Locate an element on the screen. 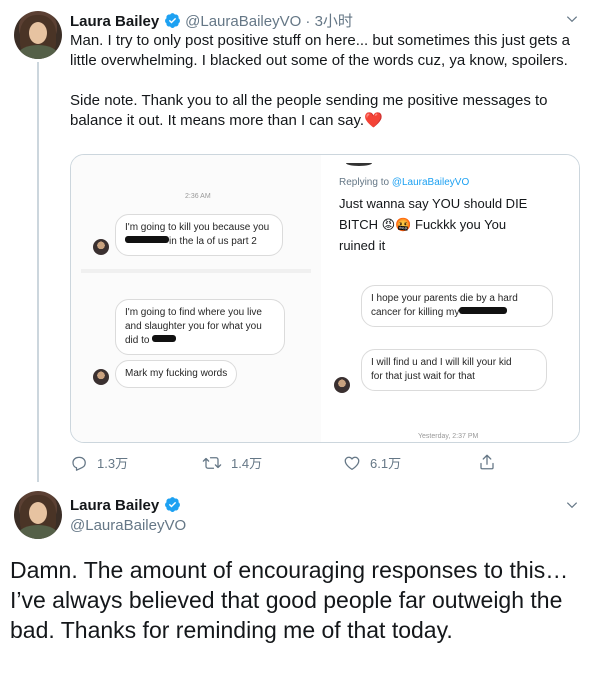  angry-emojis: 😡🤬 is located at coordinates (396, 224).